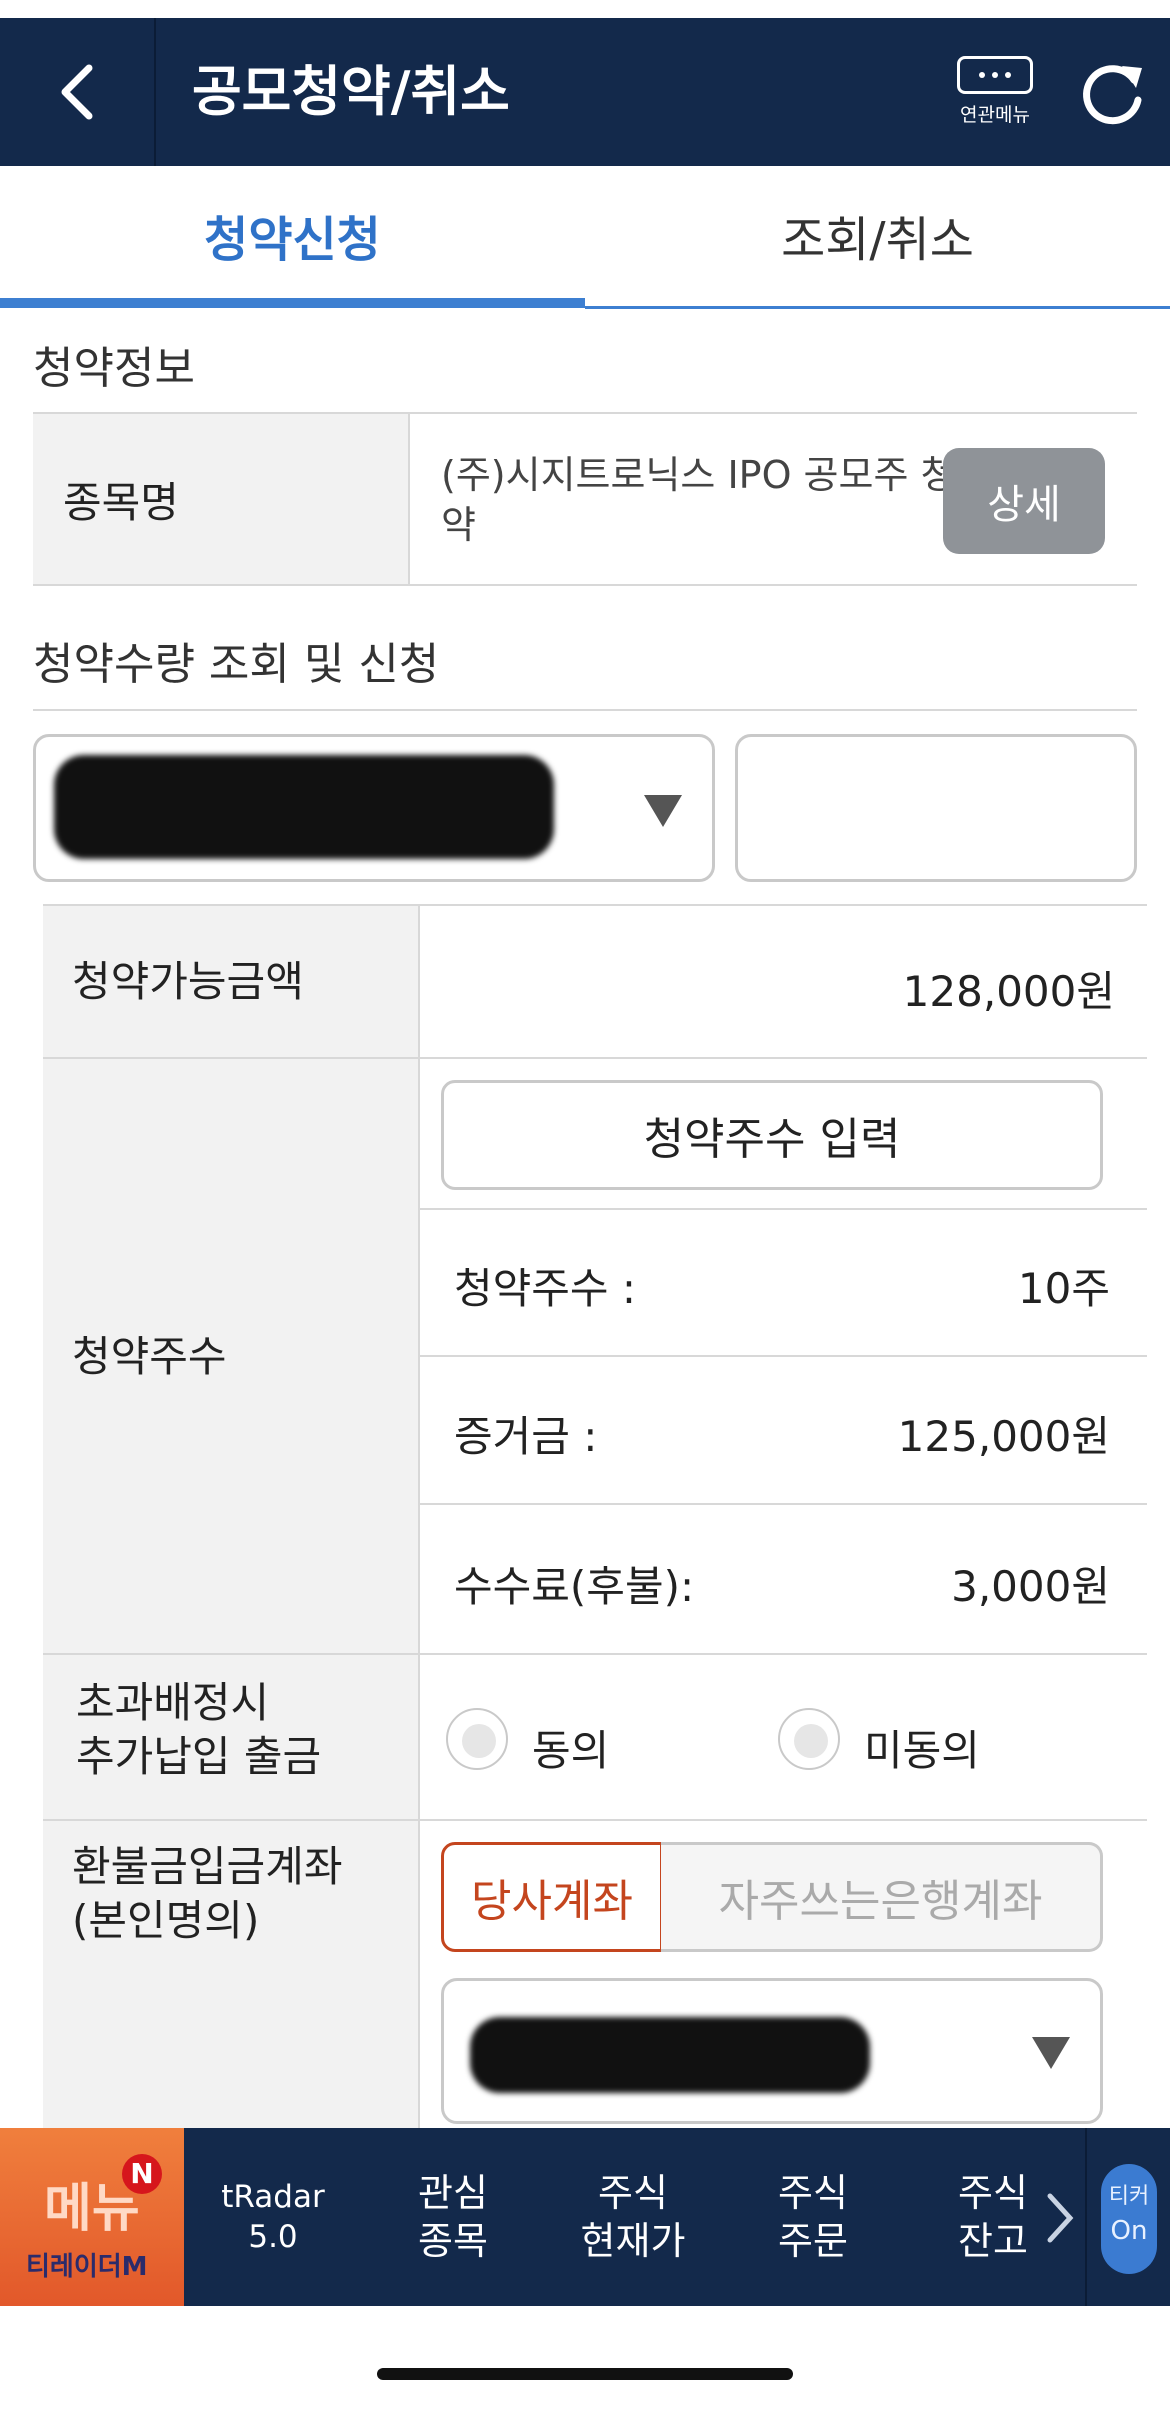 The height and width of the screenshot is (2409, 1170). Describe the element at coordinates (585, 2374) in the screenshot. I see `home-indicator` at that location.